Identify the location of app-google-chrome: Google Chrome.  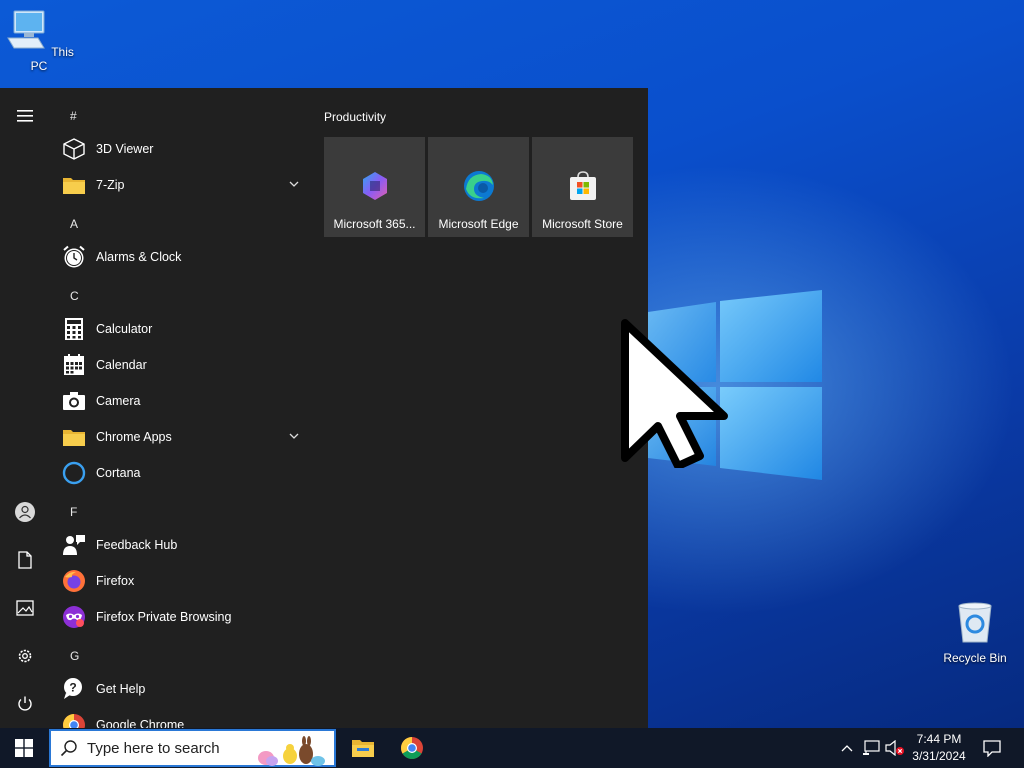
(186, 718).